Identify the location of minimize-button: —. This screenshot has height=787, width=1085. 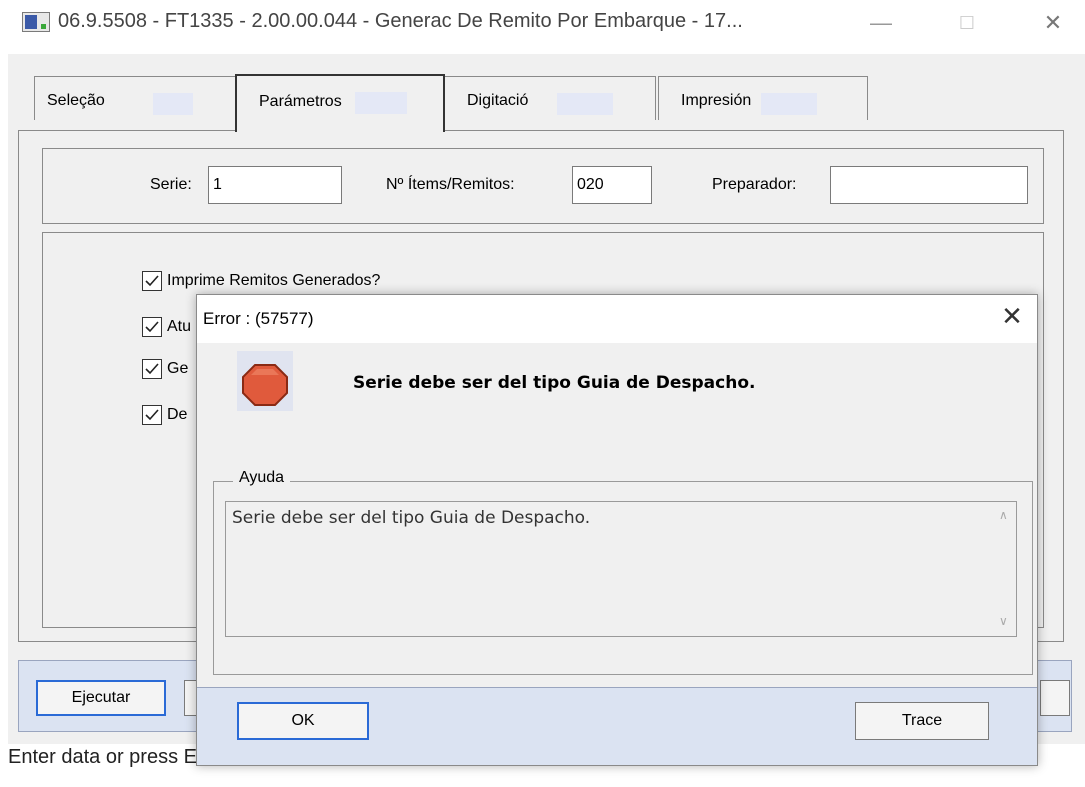
(881, 23).